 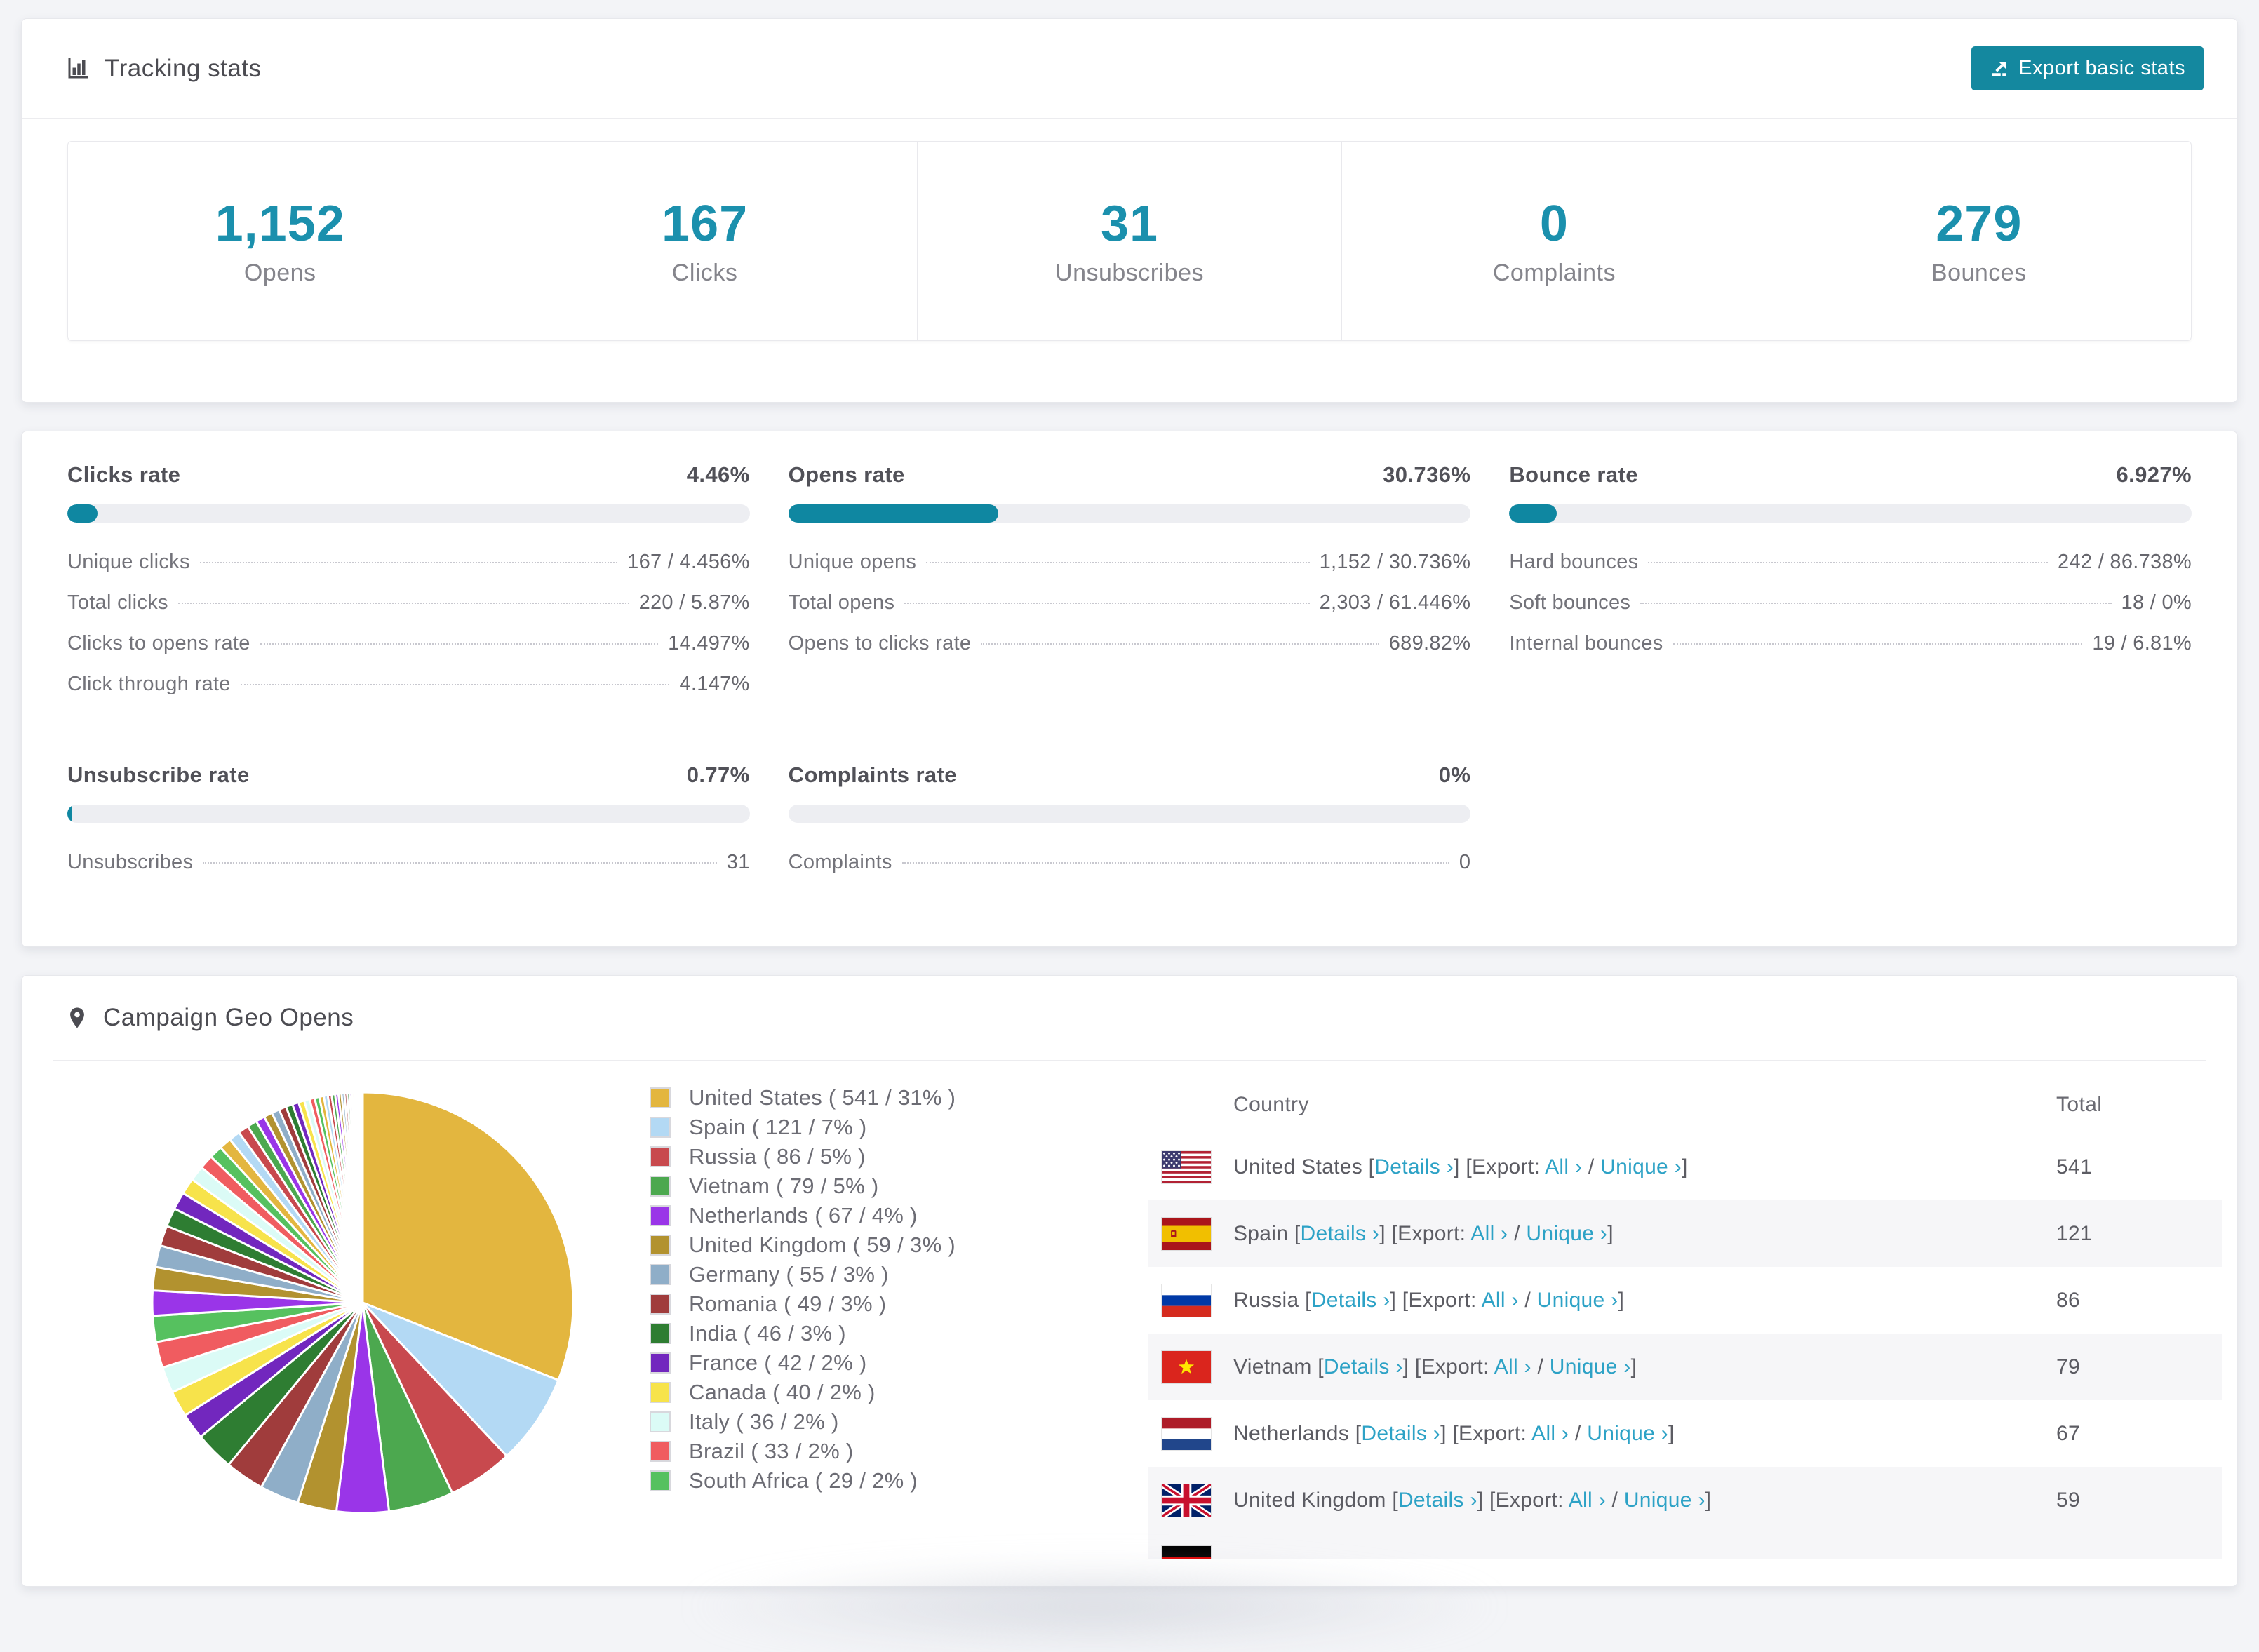 What do you see at coordinates (2074, 1233) in the screenshot?
I see `country-total: 121` at bounding box center [2074, 1233].